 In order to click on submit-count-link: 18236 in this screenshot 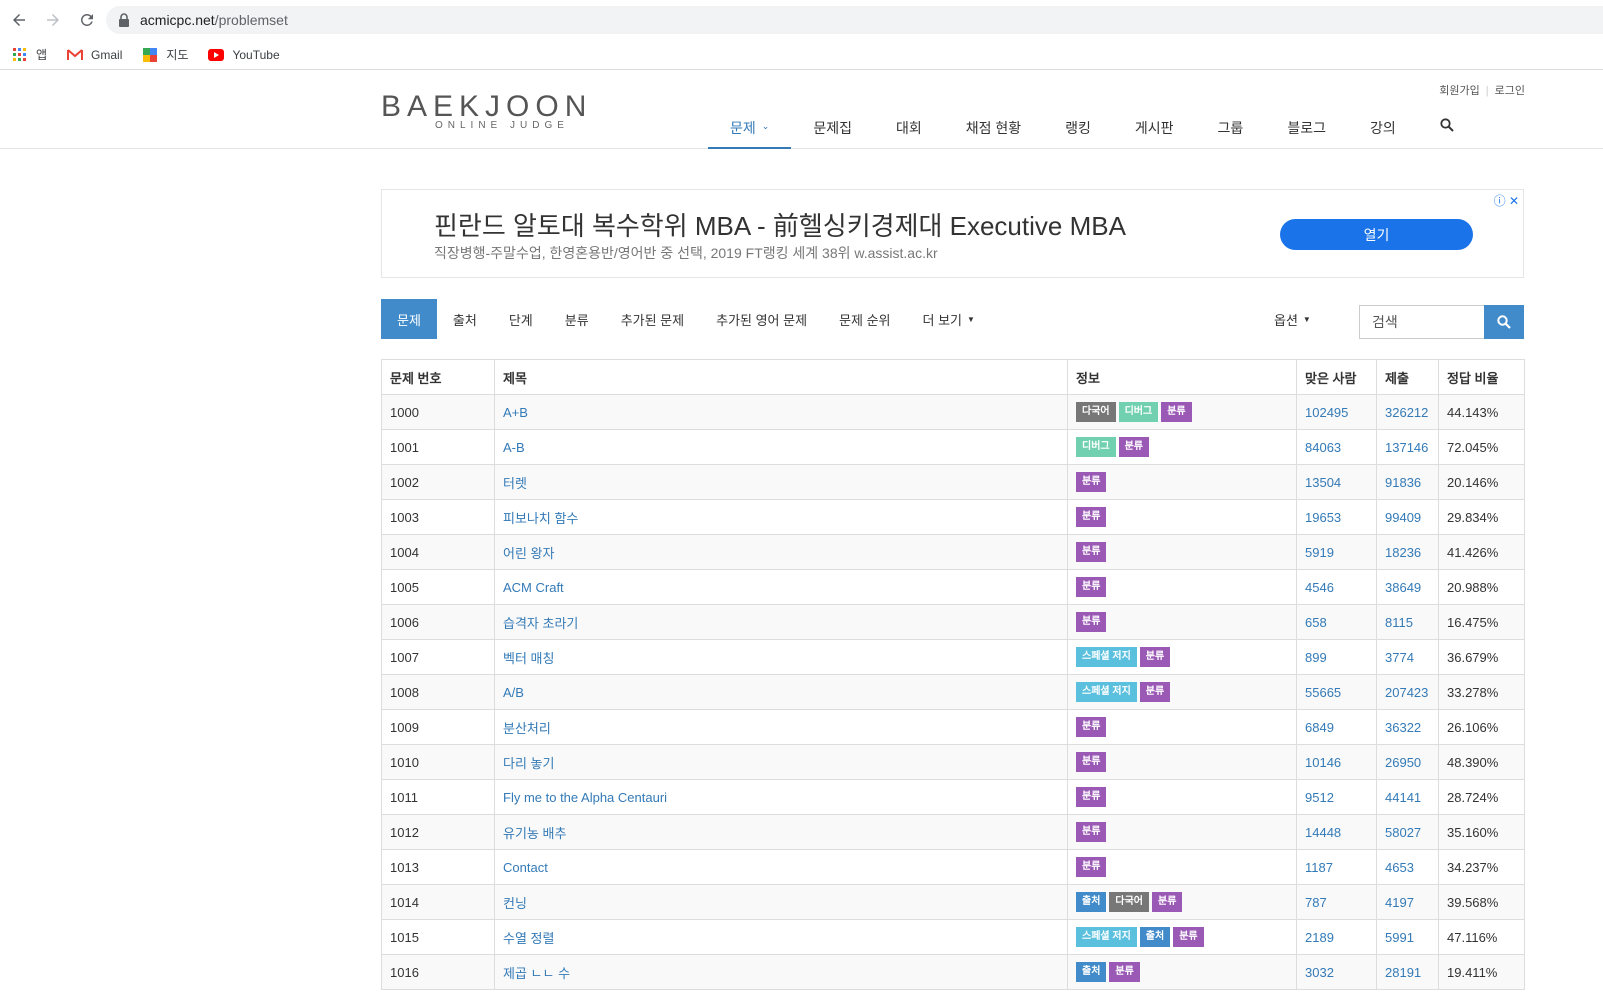, I will do `click(1403, 552)`.